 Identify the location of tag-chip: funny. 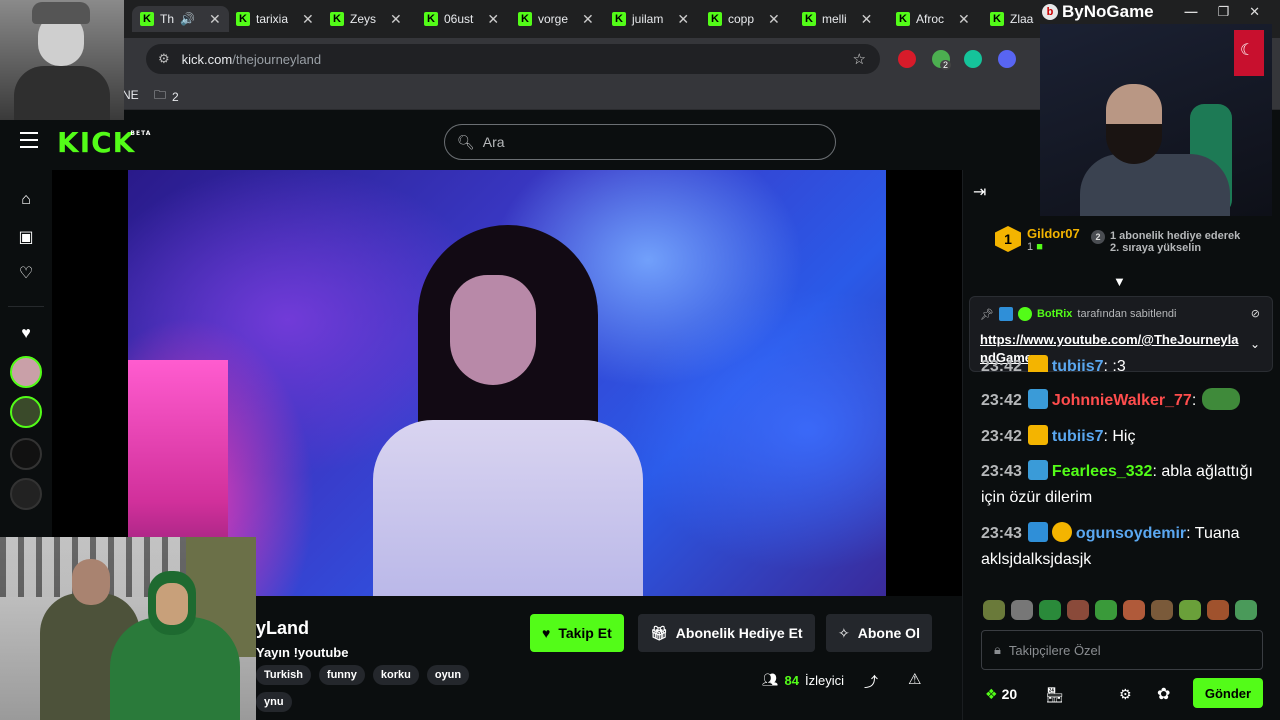
(341, 675).